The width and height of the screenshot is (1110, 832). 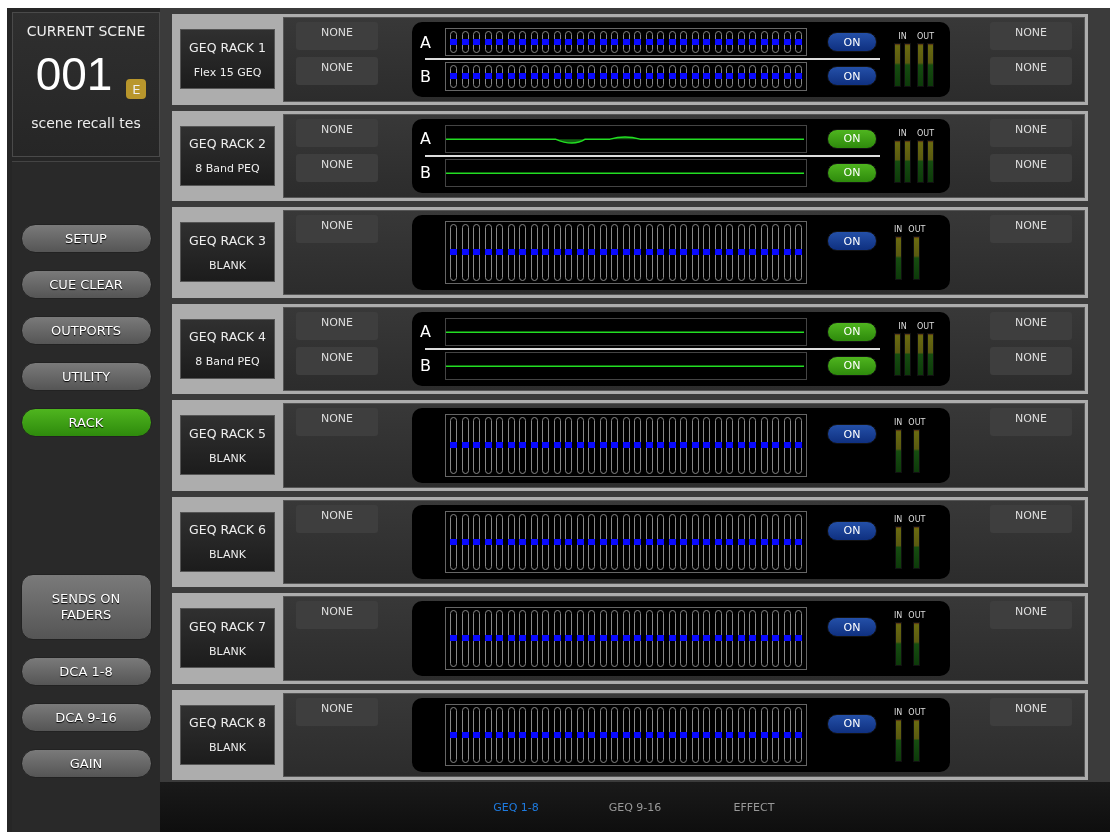 What do you see at coordinates (227, 59) in the screenshot?
I see `rack-name-box: GEQ RACK 1 Flex 15 GEQ` at bounding box center [227, 59].